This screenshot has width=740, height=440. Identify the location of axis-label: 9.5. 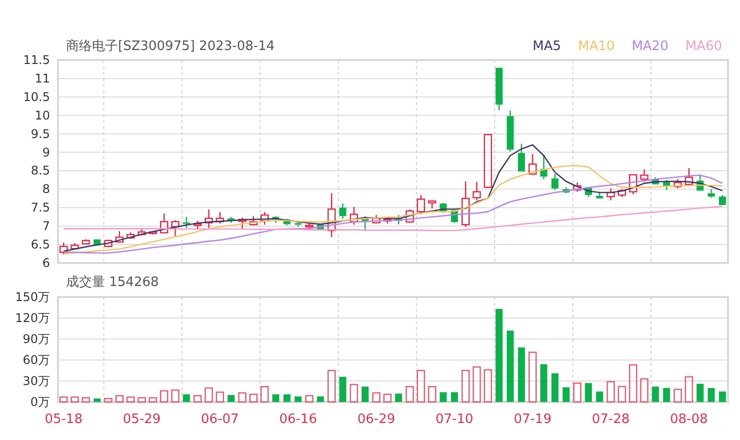
(40, 133).